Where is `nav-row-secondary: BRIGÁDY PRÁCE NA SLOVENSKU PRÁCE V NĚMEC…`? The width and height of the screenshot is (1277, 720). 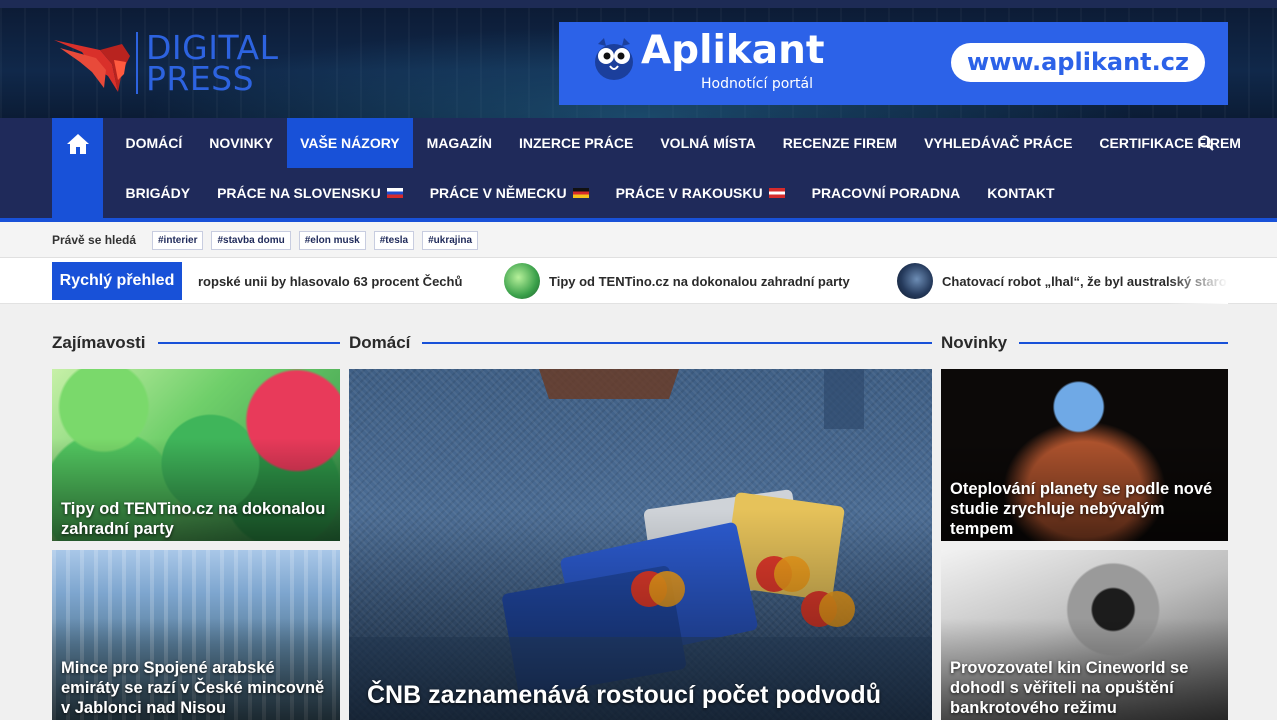
nav-row-secondary: BRIGÁDY PRÁCE NA SLOVENSKU PRÁCE V NĚMEC… is located at coordinates (590, 193).